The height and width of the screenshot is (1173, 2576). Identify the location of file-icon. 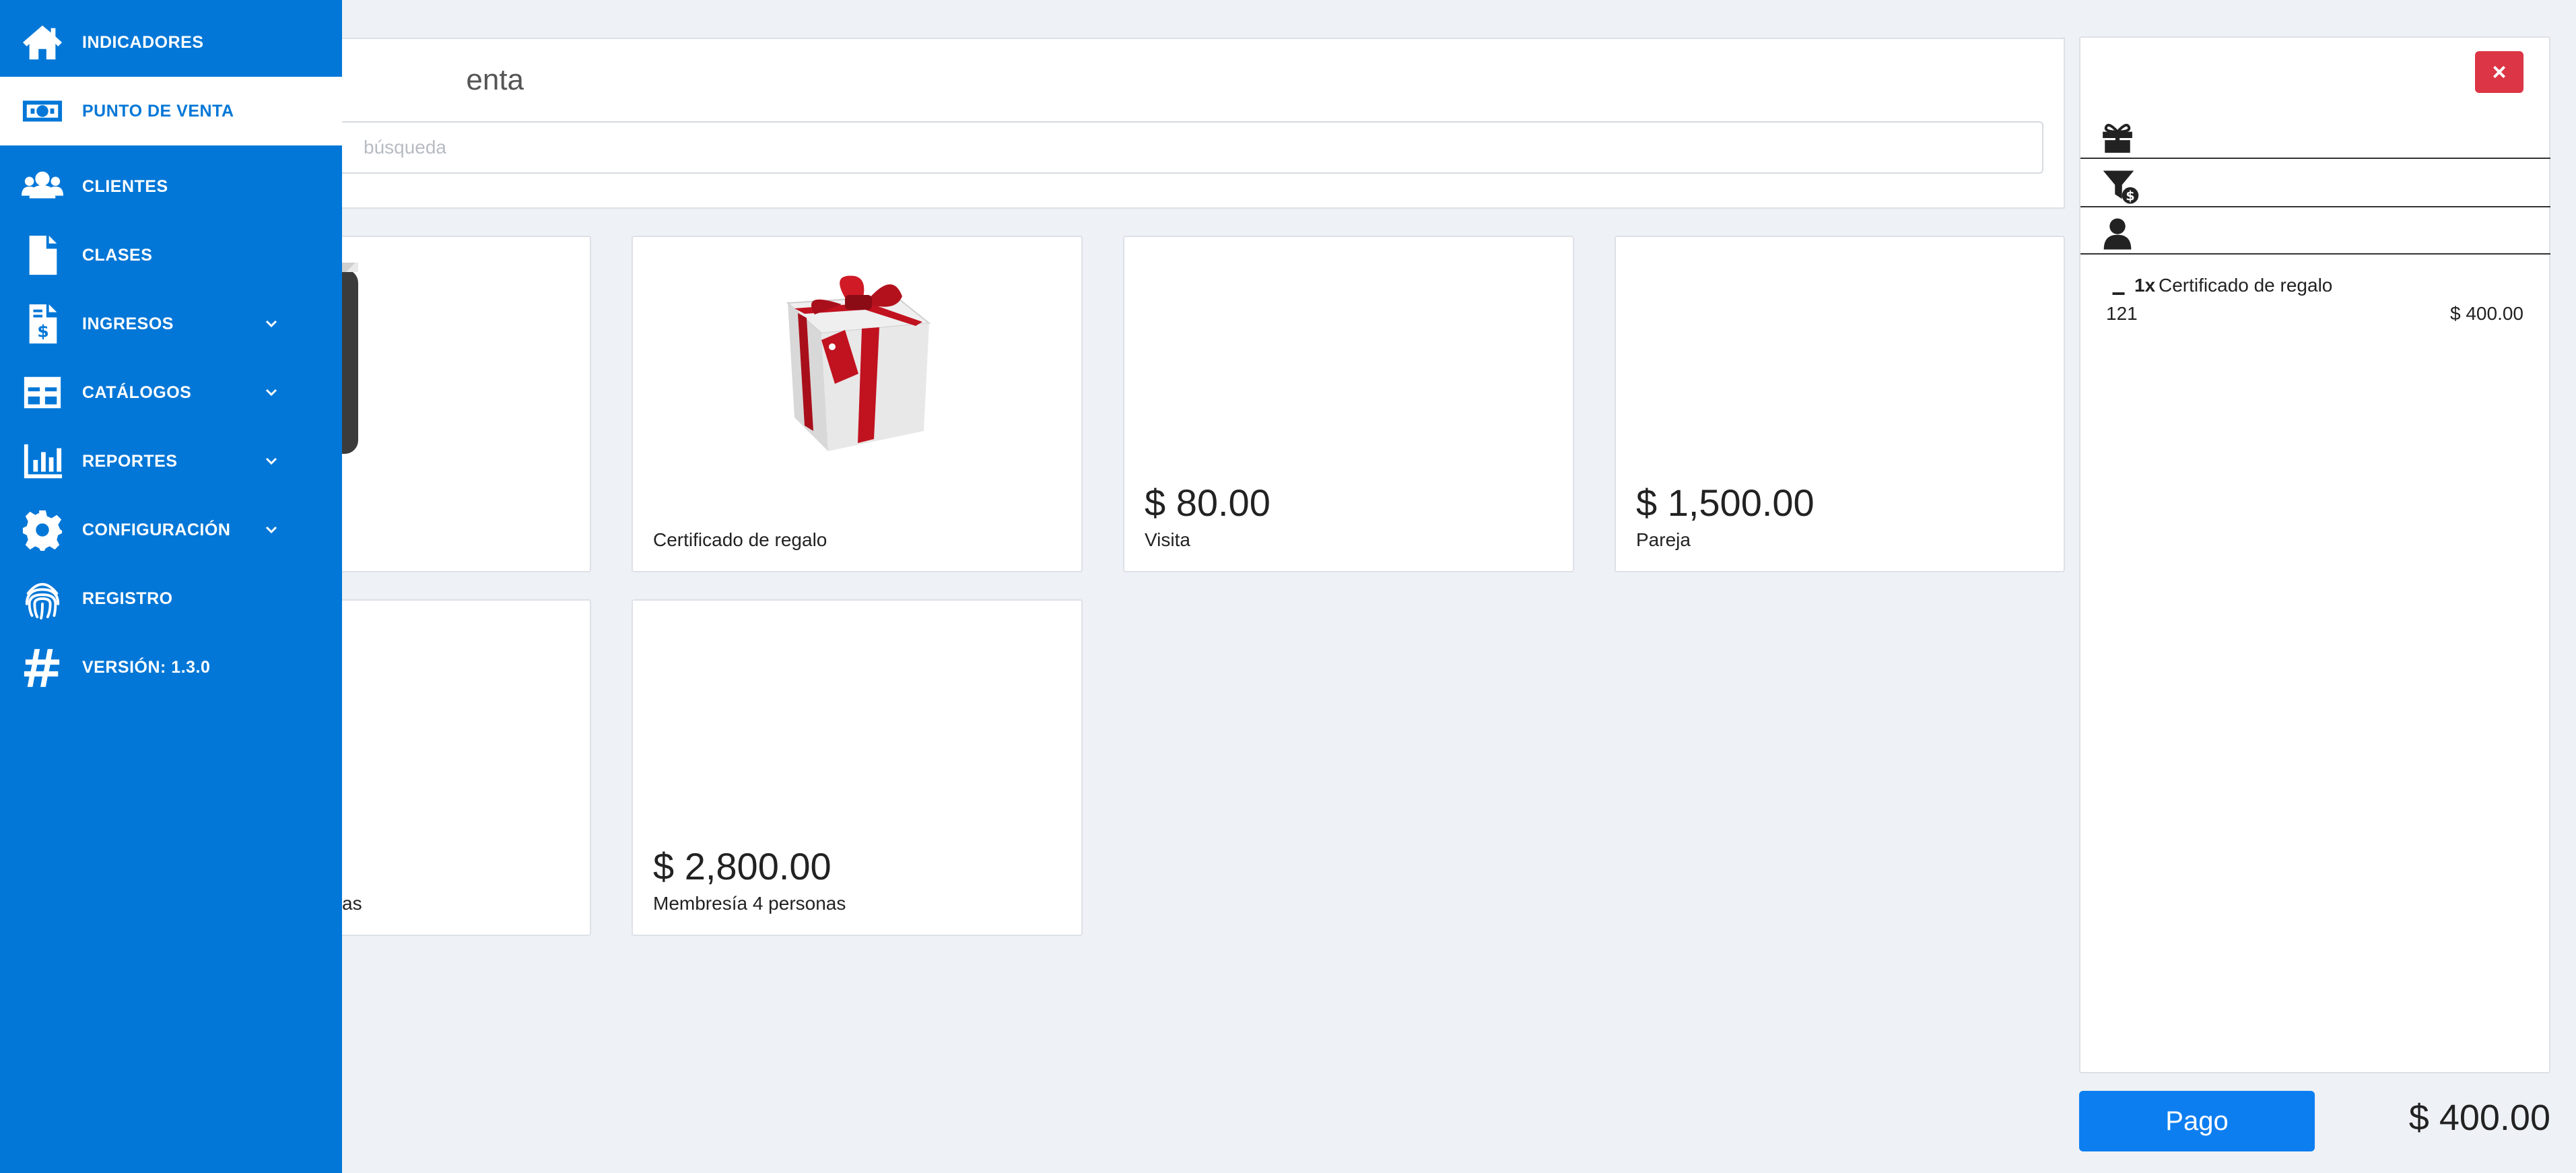
(42, 255).